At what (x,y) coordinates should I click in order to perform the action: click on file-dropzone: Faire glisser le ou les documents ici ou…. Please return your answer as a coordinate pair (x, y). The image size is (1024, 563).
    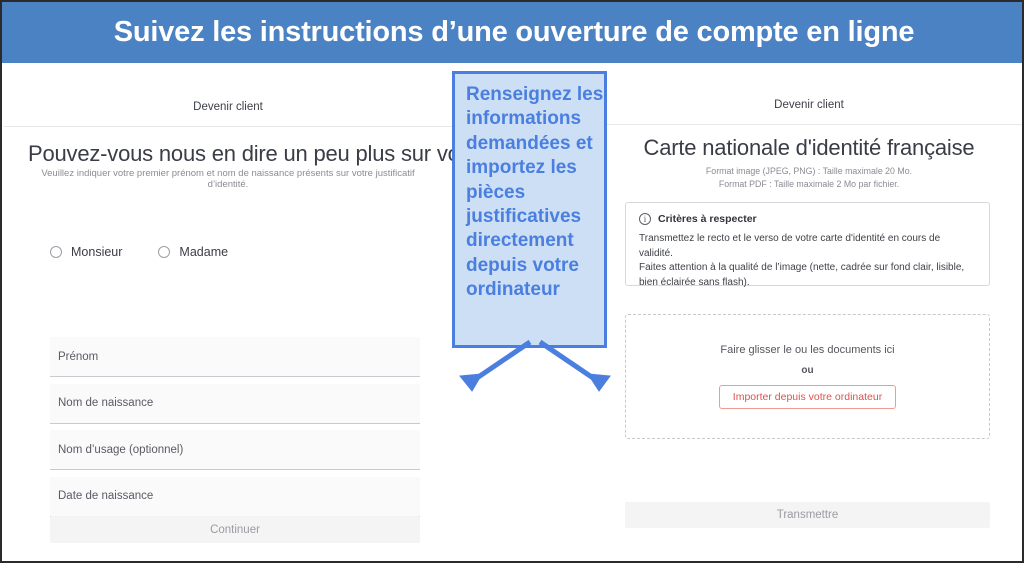
    Looking at the image, I should click on (807, 376).